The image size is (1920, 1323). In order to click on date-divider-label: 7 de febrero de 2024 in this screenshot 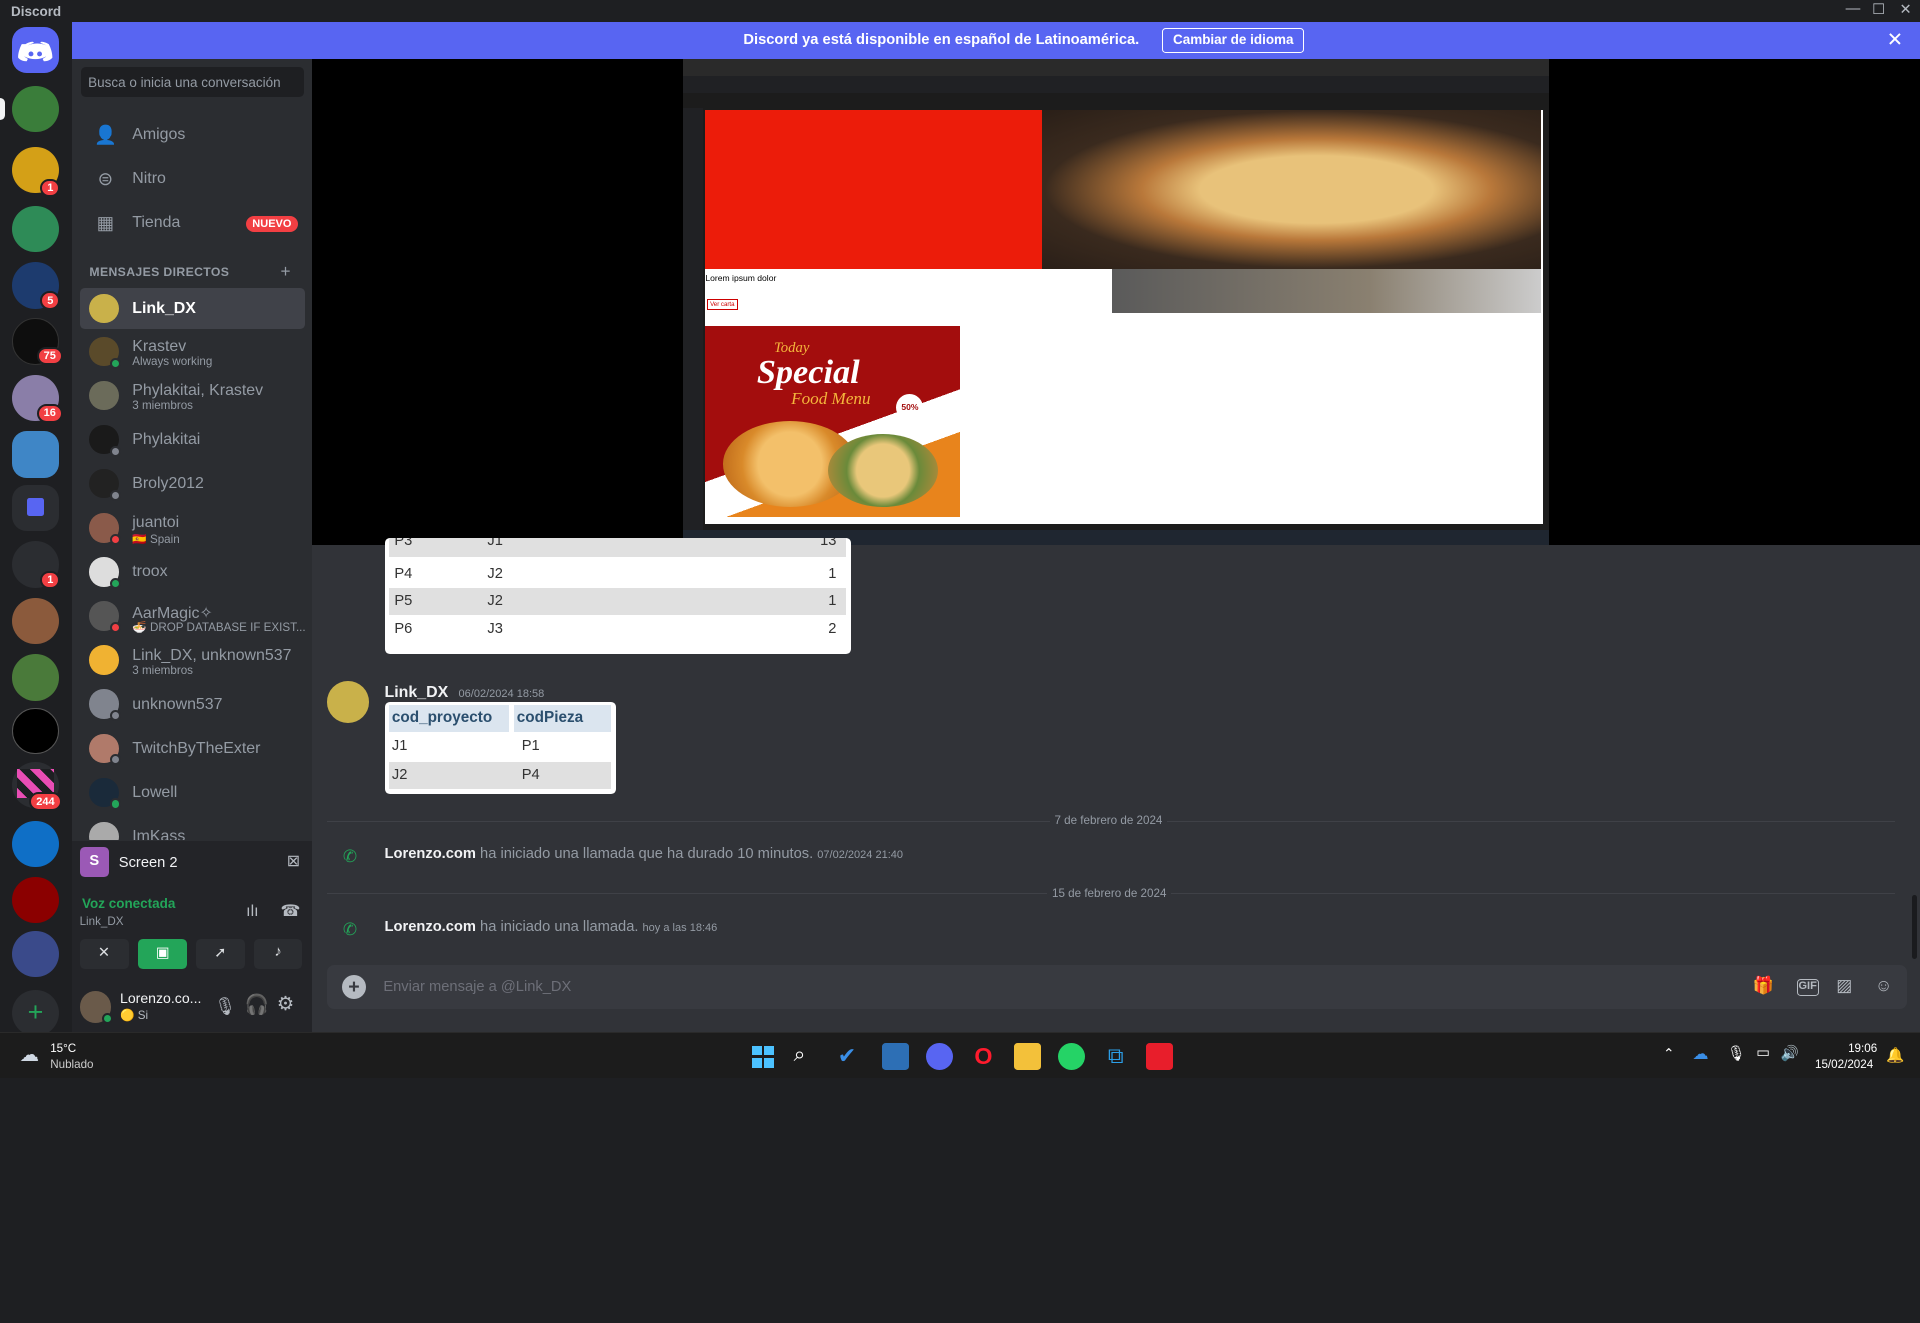, I will do `click(1108, 821)`.